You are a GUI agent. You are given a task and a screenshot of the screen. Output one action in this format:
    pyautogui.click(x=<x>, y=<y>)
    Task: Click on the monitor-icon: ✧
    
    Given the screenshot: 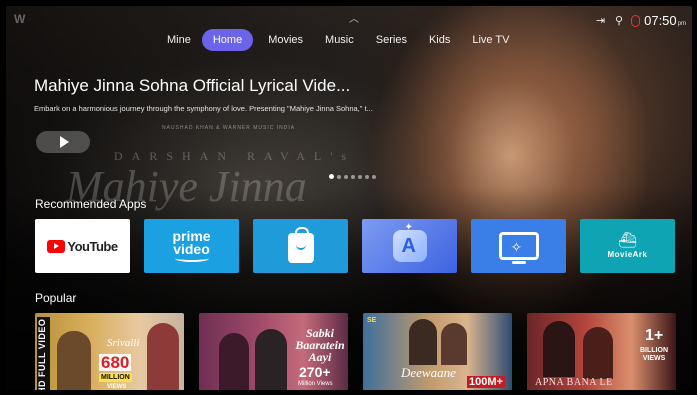 What is the action you would take?
    pyautogui.click(x=518, y=248)
    